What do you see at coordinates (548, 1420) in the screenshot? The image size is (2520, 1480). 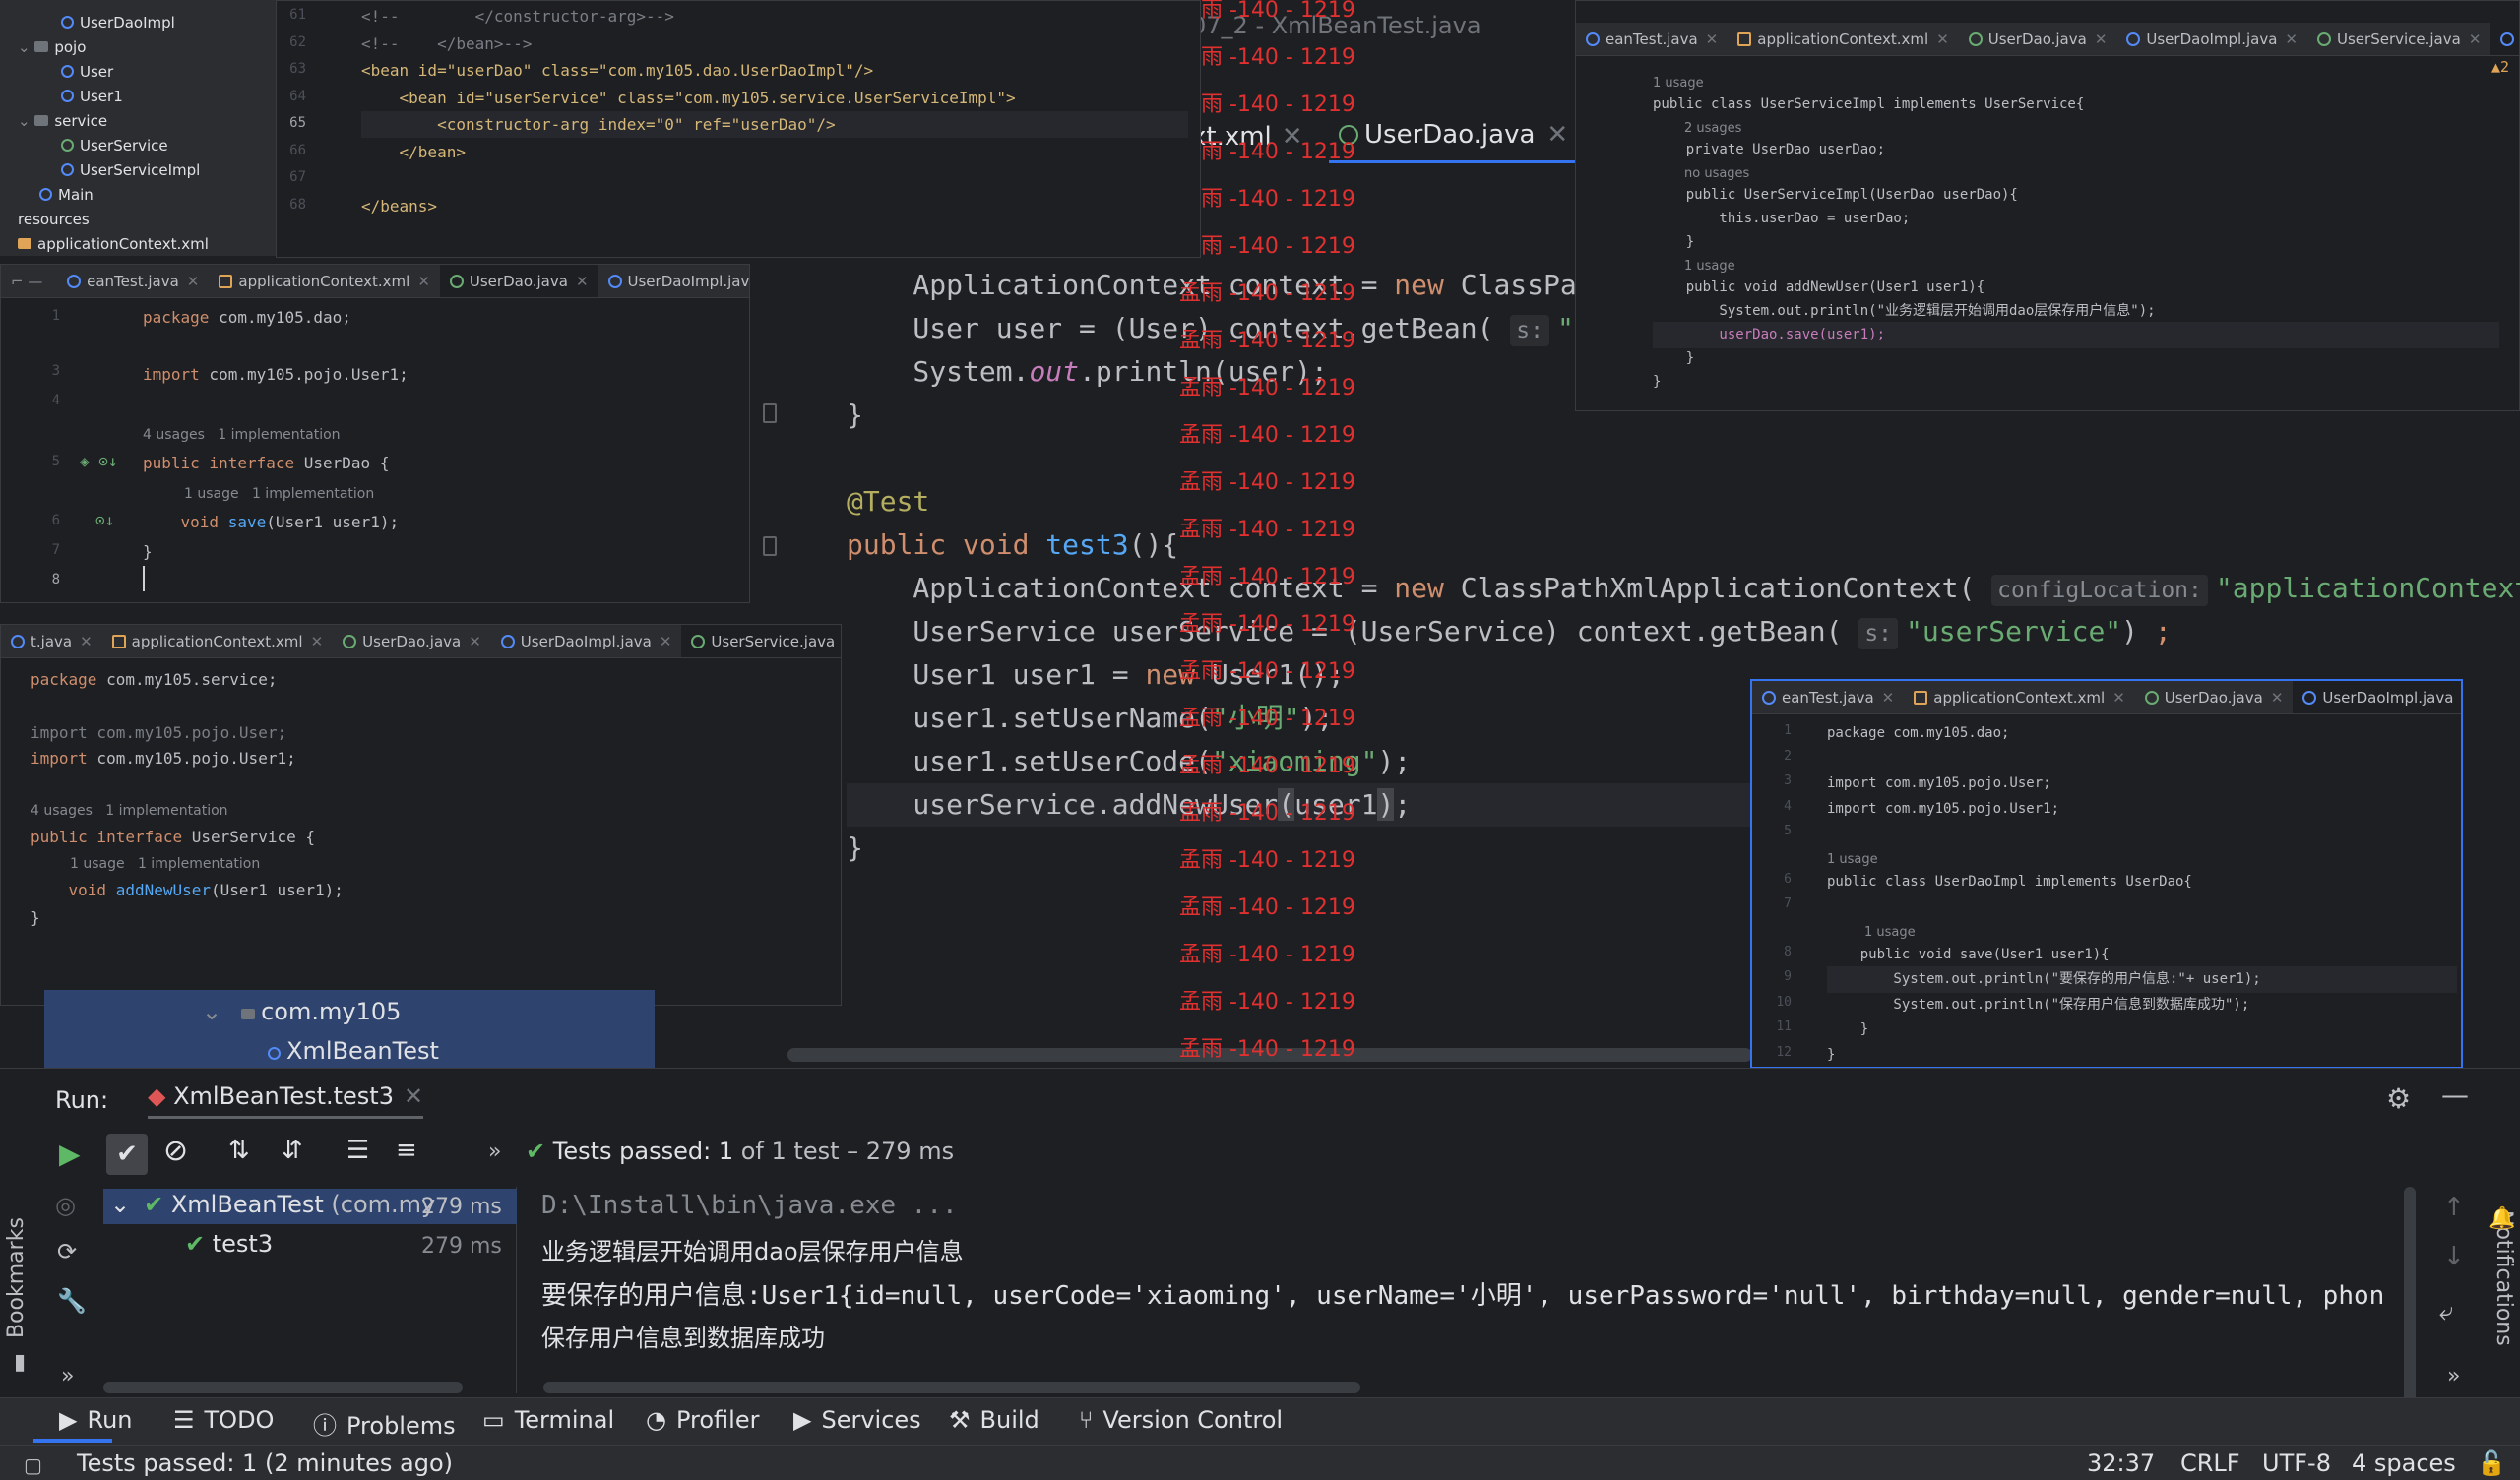 I see `toolbar-terminal: ▭ Terminal` at bounding box center [548, 1420].